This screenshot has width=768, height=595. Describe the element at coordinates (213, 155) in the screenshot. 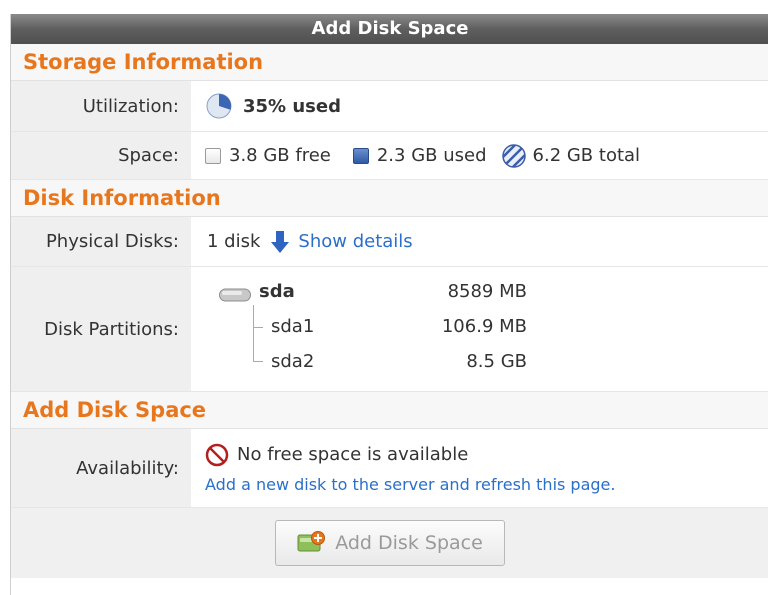

I see `free-space-icon` at that location.